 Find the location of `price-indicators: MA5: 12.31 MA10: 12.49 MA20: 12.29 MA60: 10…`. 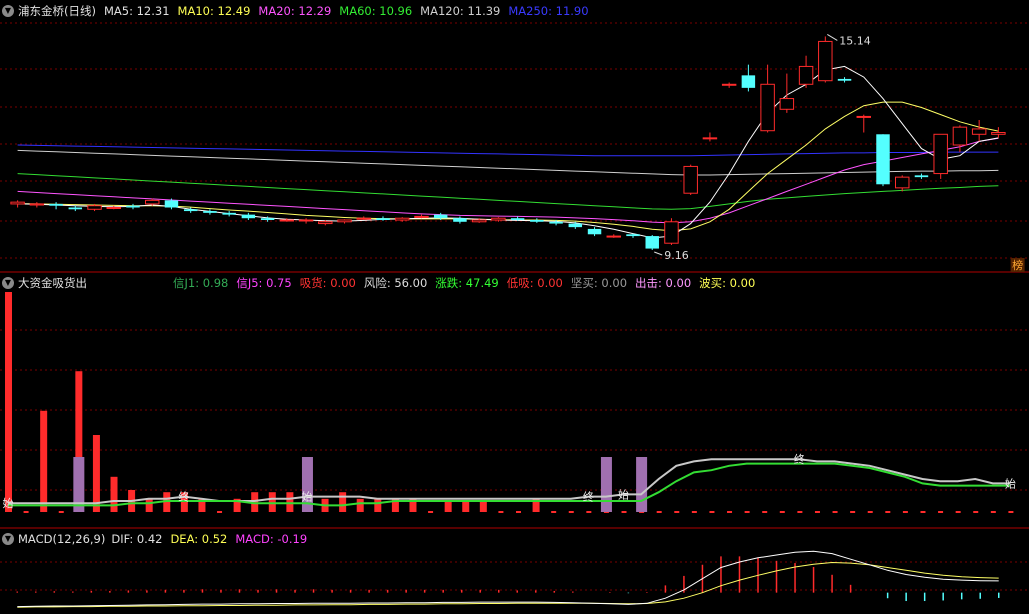

price-indicators: MA5: 12.31 MA10: 12.49 MA20: 12.29 MA60: 10… is located at coordinates (350, 11).